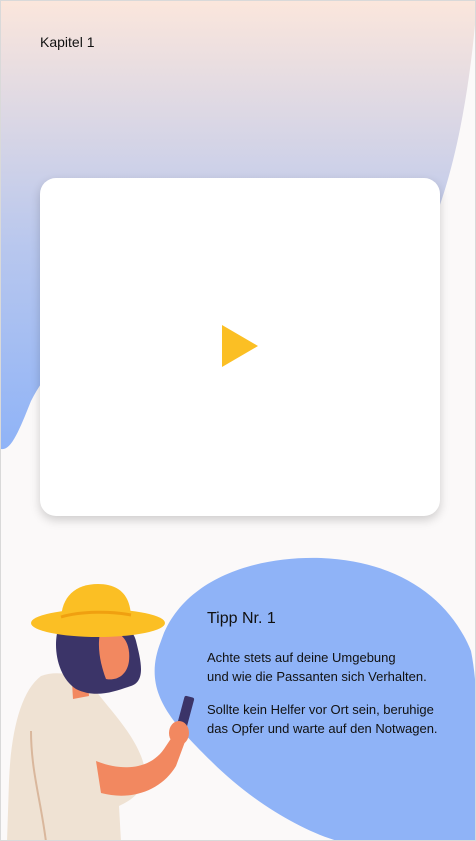 This screenshot has width=476, height=841. I want to click on tip-text-line: Achte stets auf deine Umgebung, so click(301, 657).